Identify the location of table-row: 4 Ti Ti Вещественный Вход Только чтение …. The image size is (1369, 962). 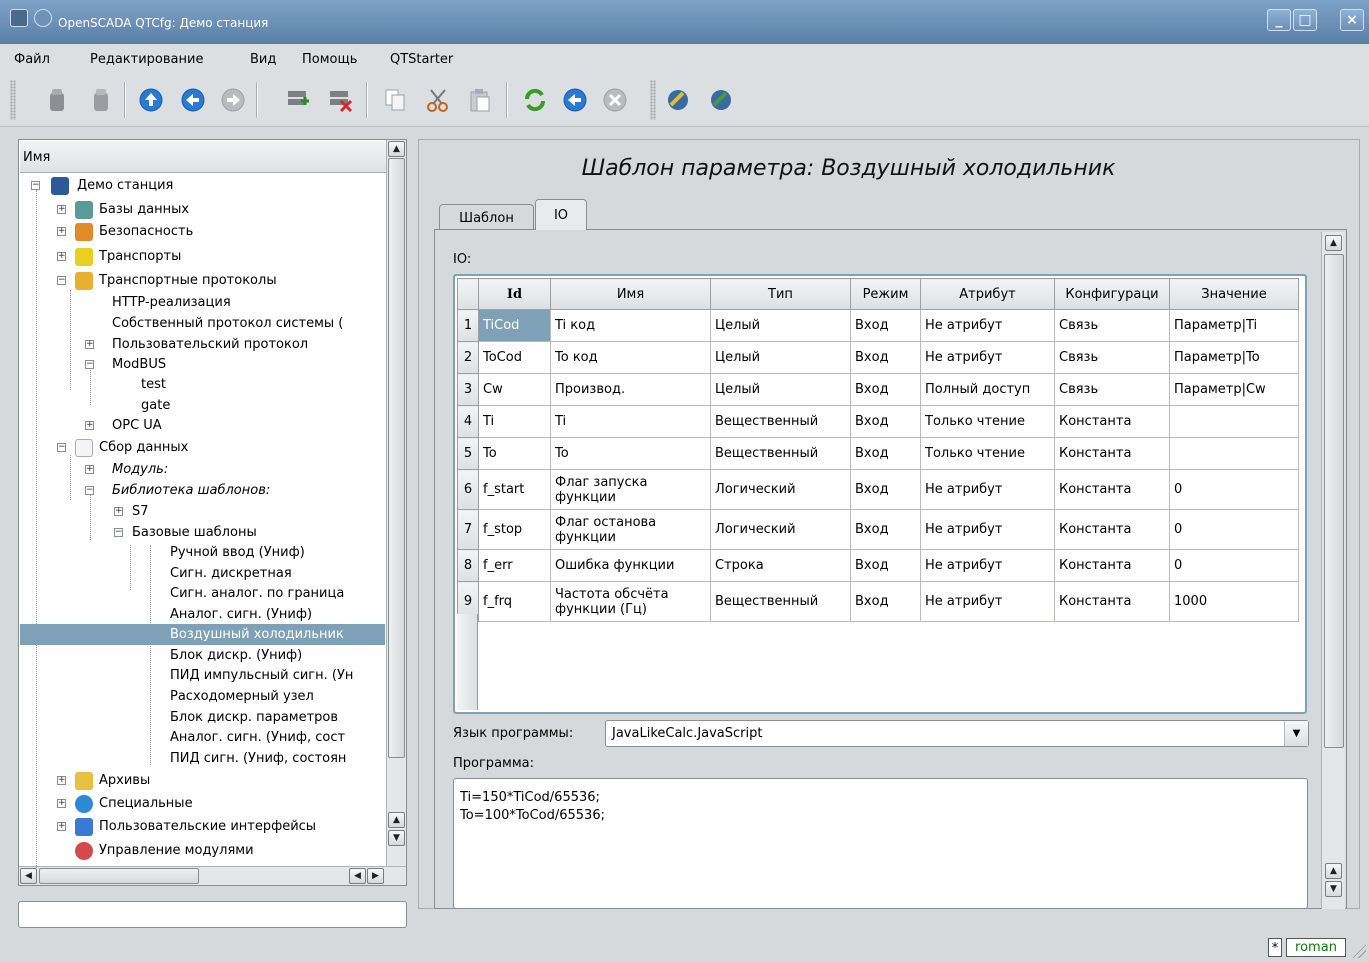
(878, 421).